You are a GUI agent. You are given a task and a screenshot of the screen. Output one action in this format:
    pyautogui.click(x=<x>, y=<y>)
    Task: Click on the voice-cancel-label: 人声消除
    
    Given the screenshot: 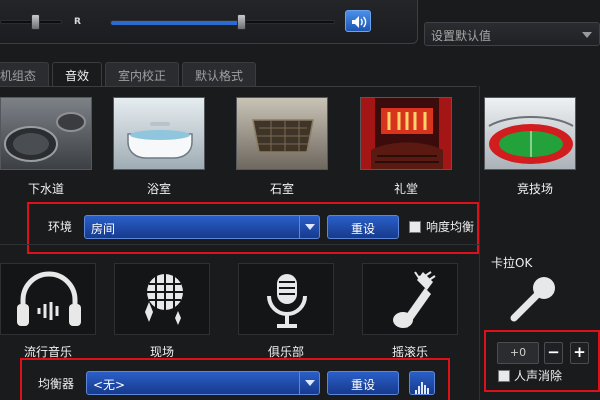 What is the action you would take?
    pyautogui.click(x=538, y=376)
    